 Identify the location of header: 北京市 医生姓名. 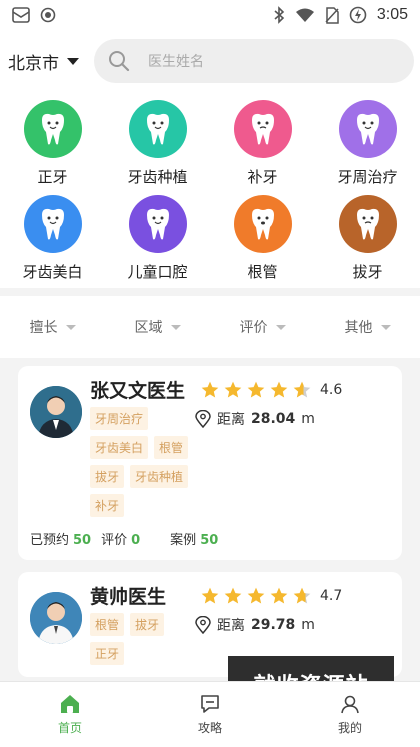
(210, 61).